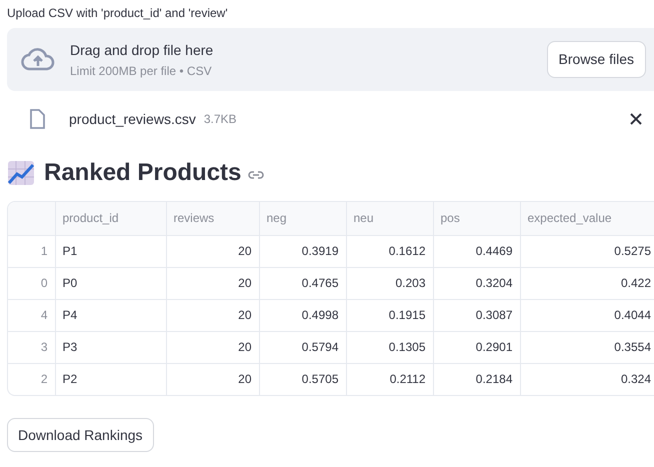  What do you see at coordinates (476, 218) in the screenshot?
I see `column-header: pos` at bounding box center [476, 218].